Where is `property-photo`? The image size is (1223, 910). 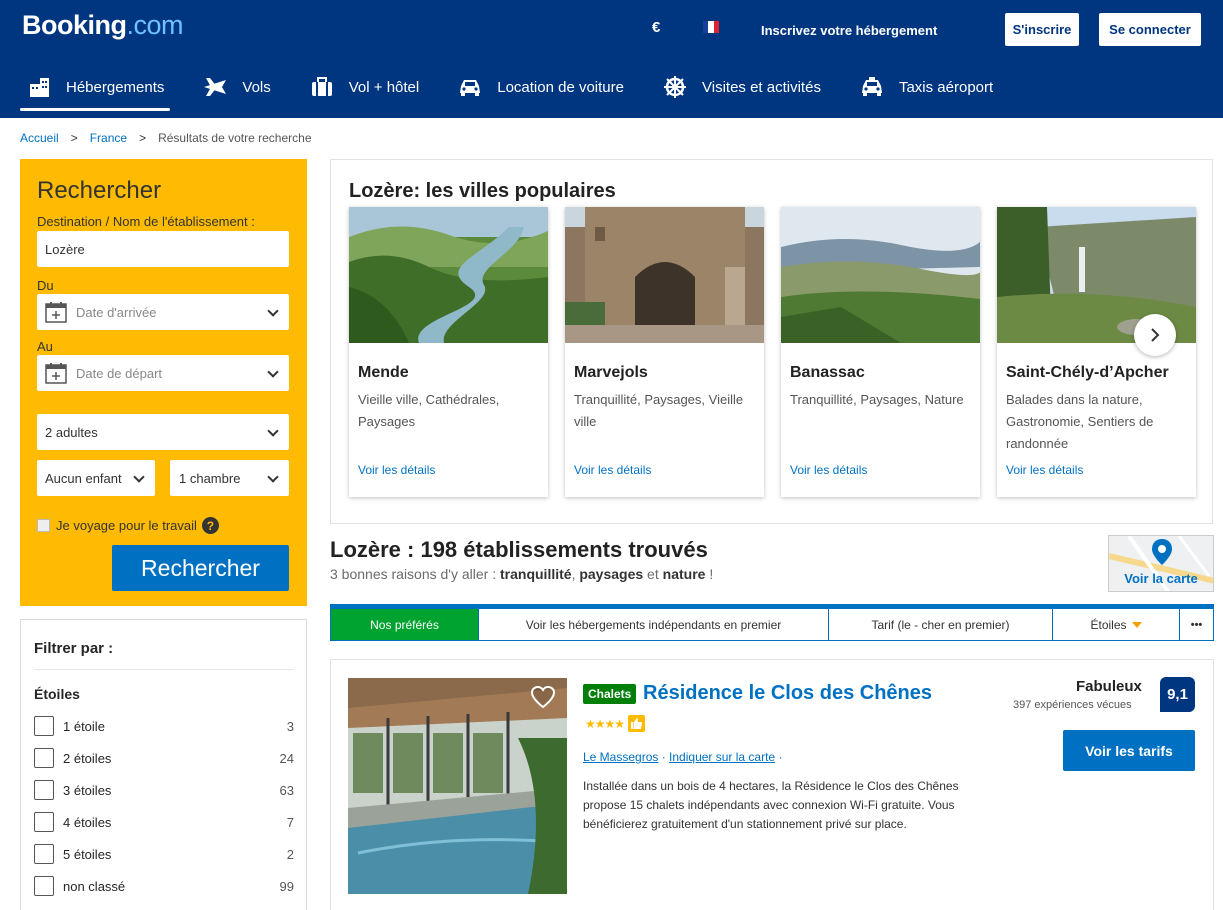
property-photo is located at coordinates (457, 786).